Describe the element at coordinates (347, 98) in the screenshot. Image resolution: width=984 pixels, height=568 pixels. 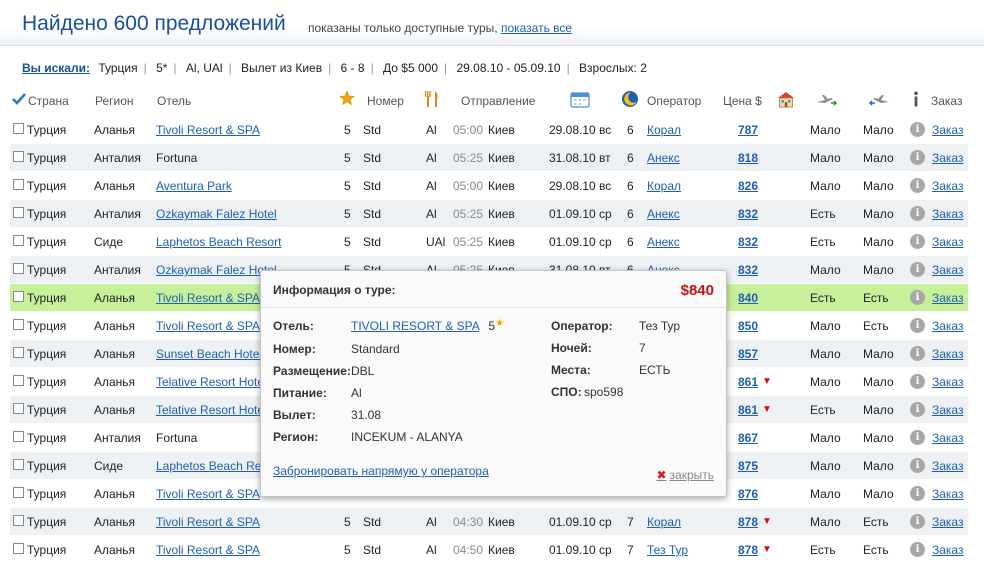
I see `star-icon` at that location.